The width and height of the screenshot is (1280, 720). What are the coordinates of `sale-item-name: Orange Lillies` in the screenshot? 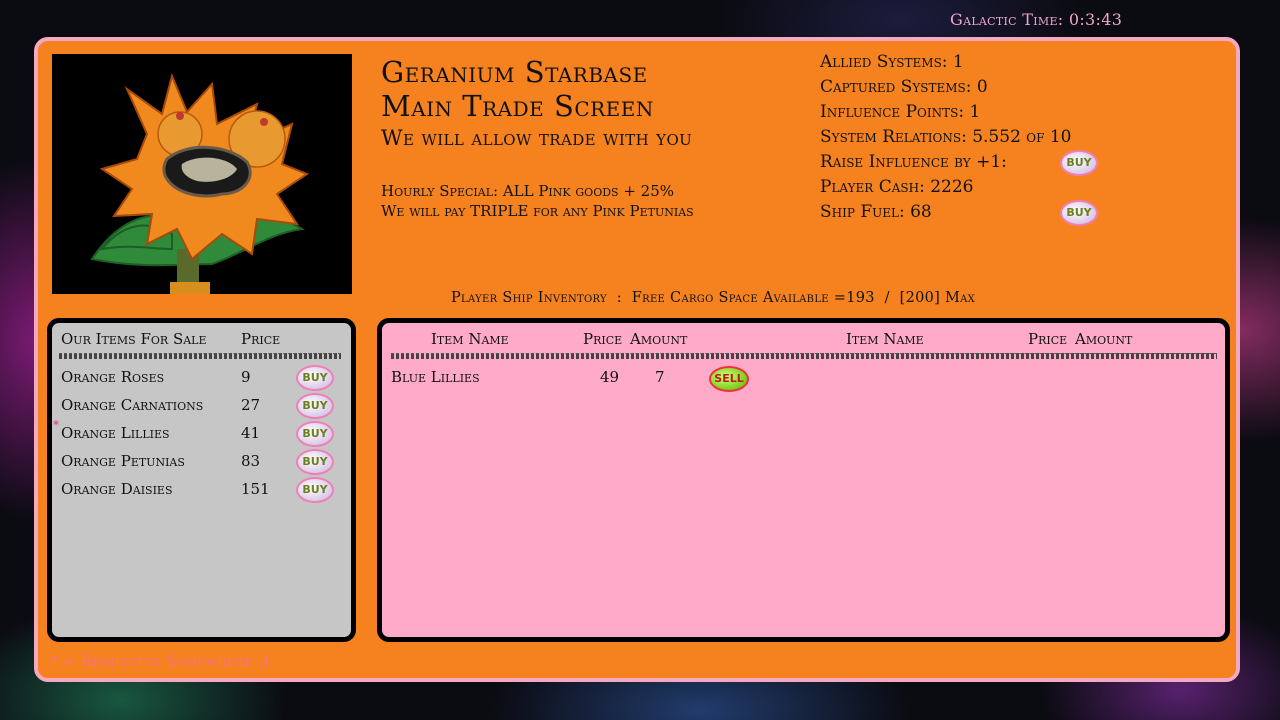 It's located at (115, 433).